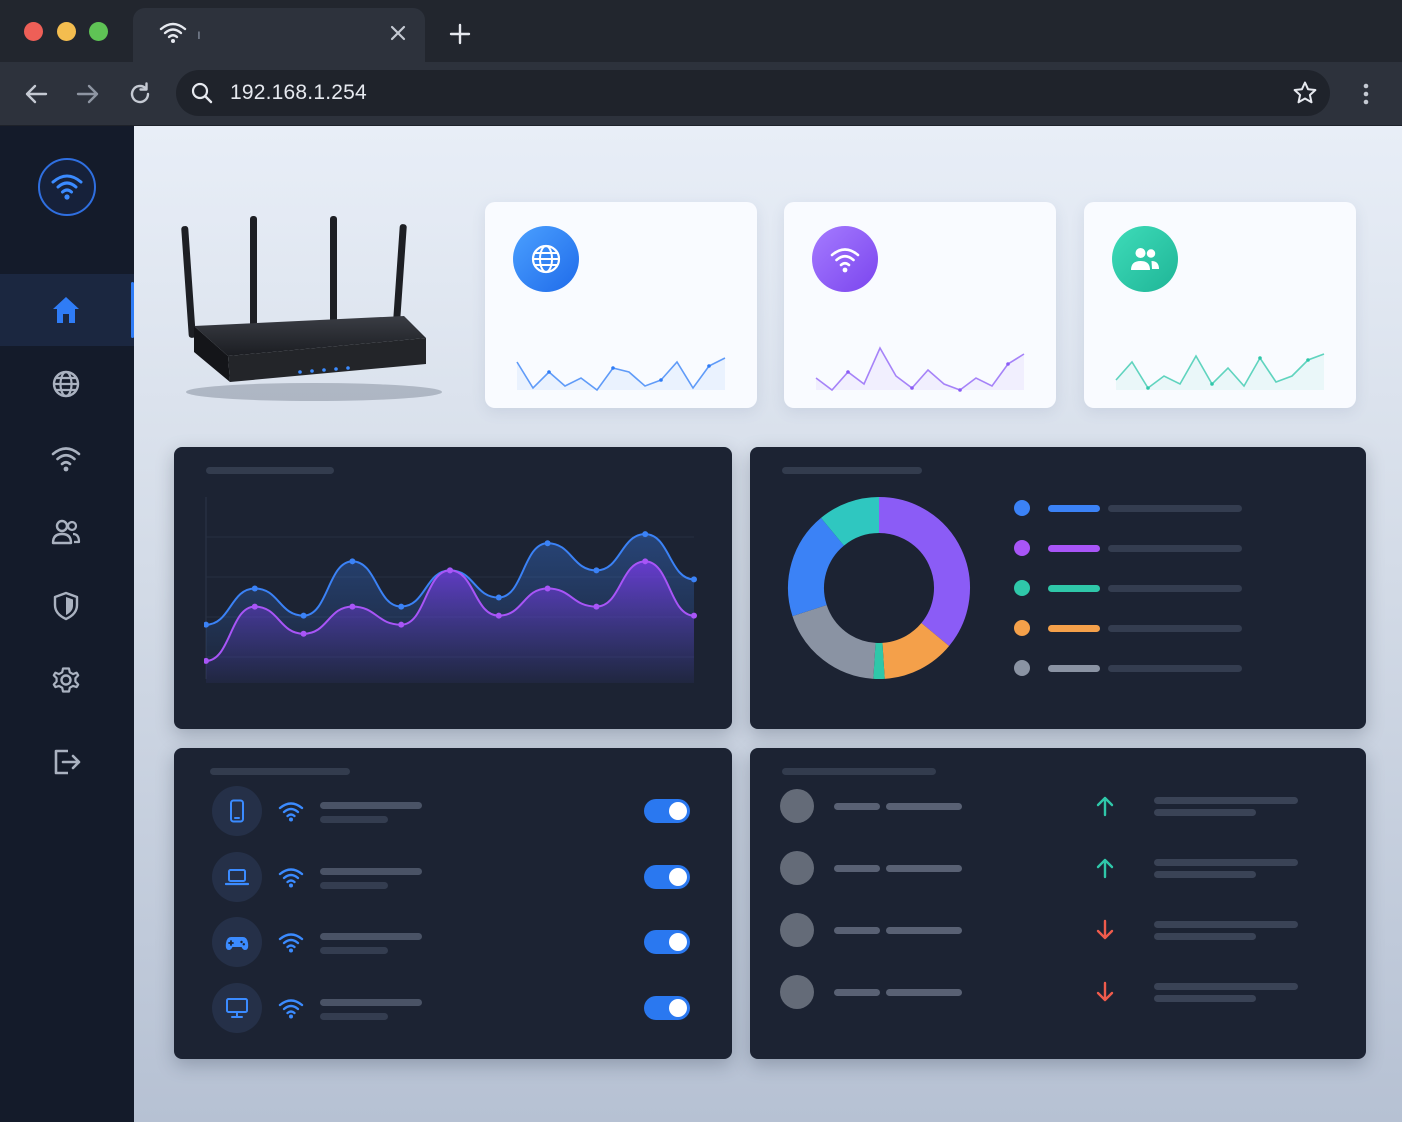 The width and height of the screenshot is (1402, 1122). What do you see at coordinates (140, 94) in the screenshot?
I see `reload-icon` at bounding box center [140, 94].